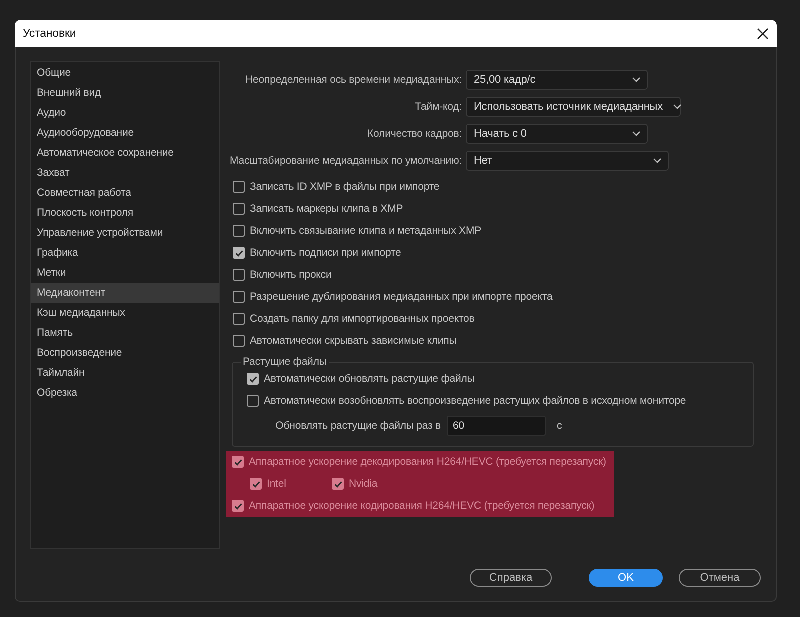 The width and height of the screenshot is (800, 617). I want to click on sidebar-item: Аудио, so click(125, 113).